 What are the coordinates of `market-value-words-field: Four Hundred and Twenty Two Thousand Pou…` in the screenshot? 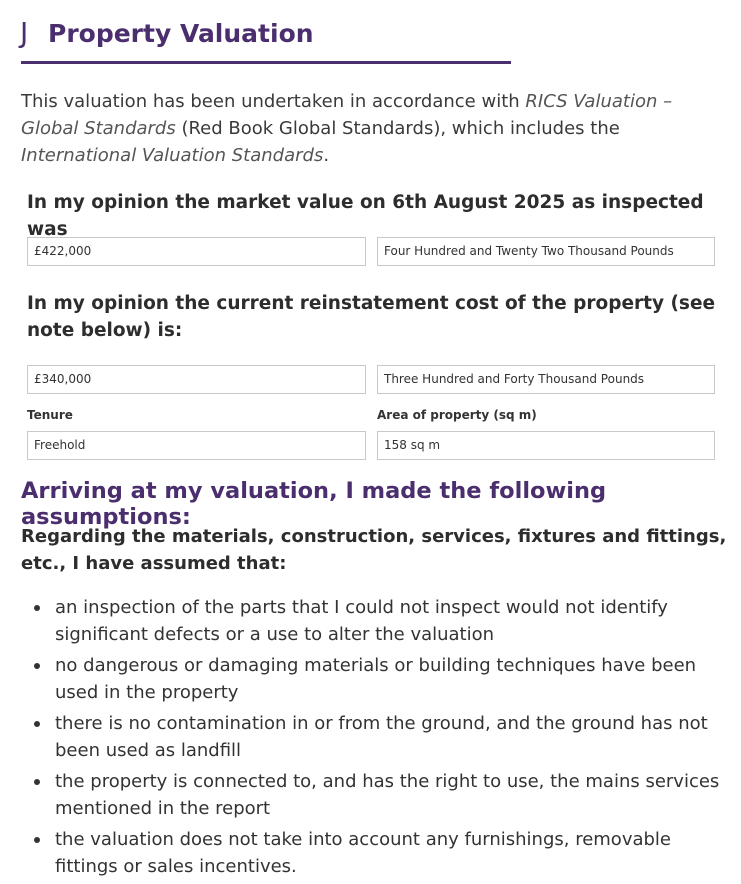 It's located at (546, 251).